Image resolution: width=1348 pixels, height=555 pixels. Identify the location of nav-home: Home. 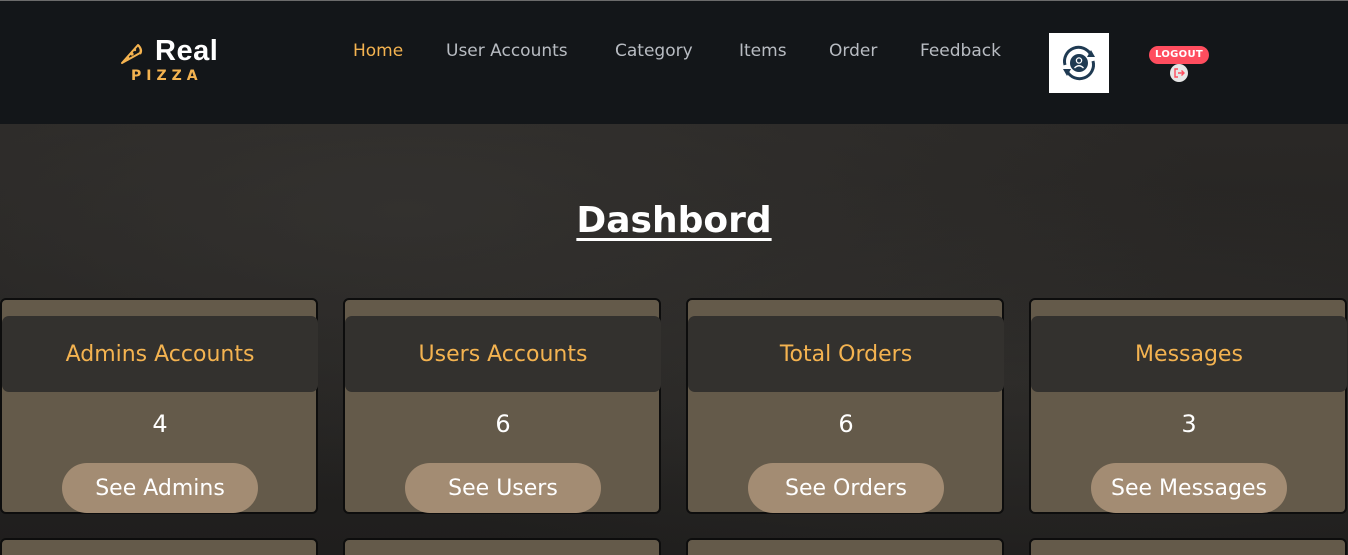
(378, 51).